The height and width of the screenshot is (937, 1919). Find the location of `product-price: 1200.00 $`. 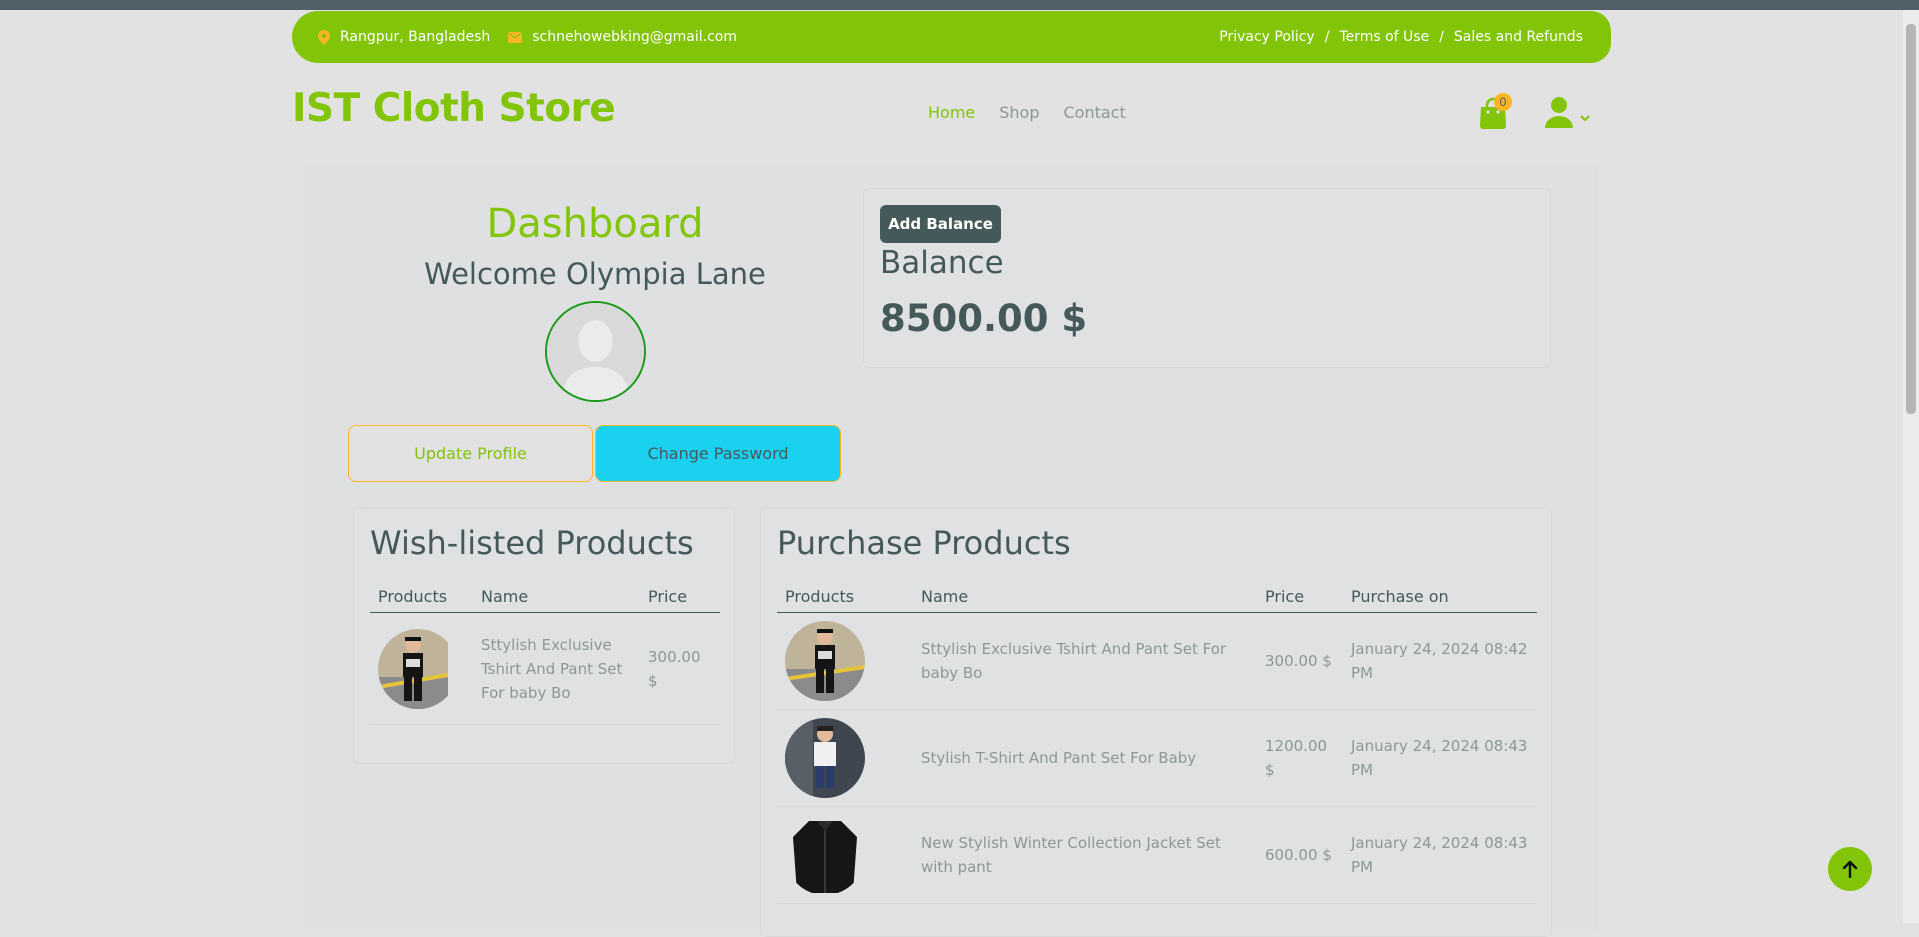

product-price: 1200.00 $ is located at coordinates (1300, 758).